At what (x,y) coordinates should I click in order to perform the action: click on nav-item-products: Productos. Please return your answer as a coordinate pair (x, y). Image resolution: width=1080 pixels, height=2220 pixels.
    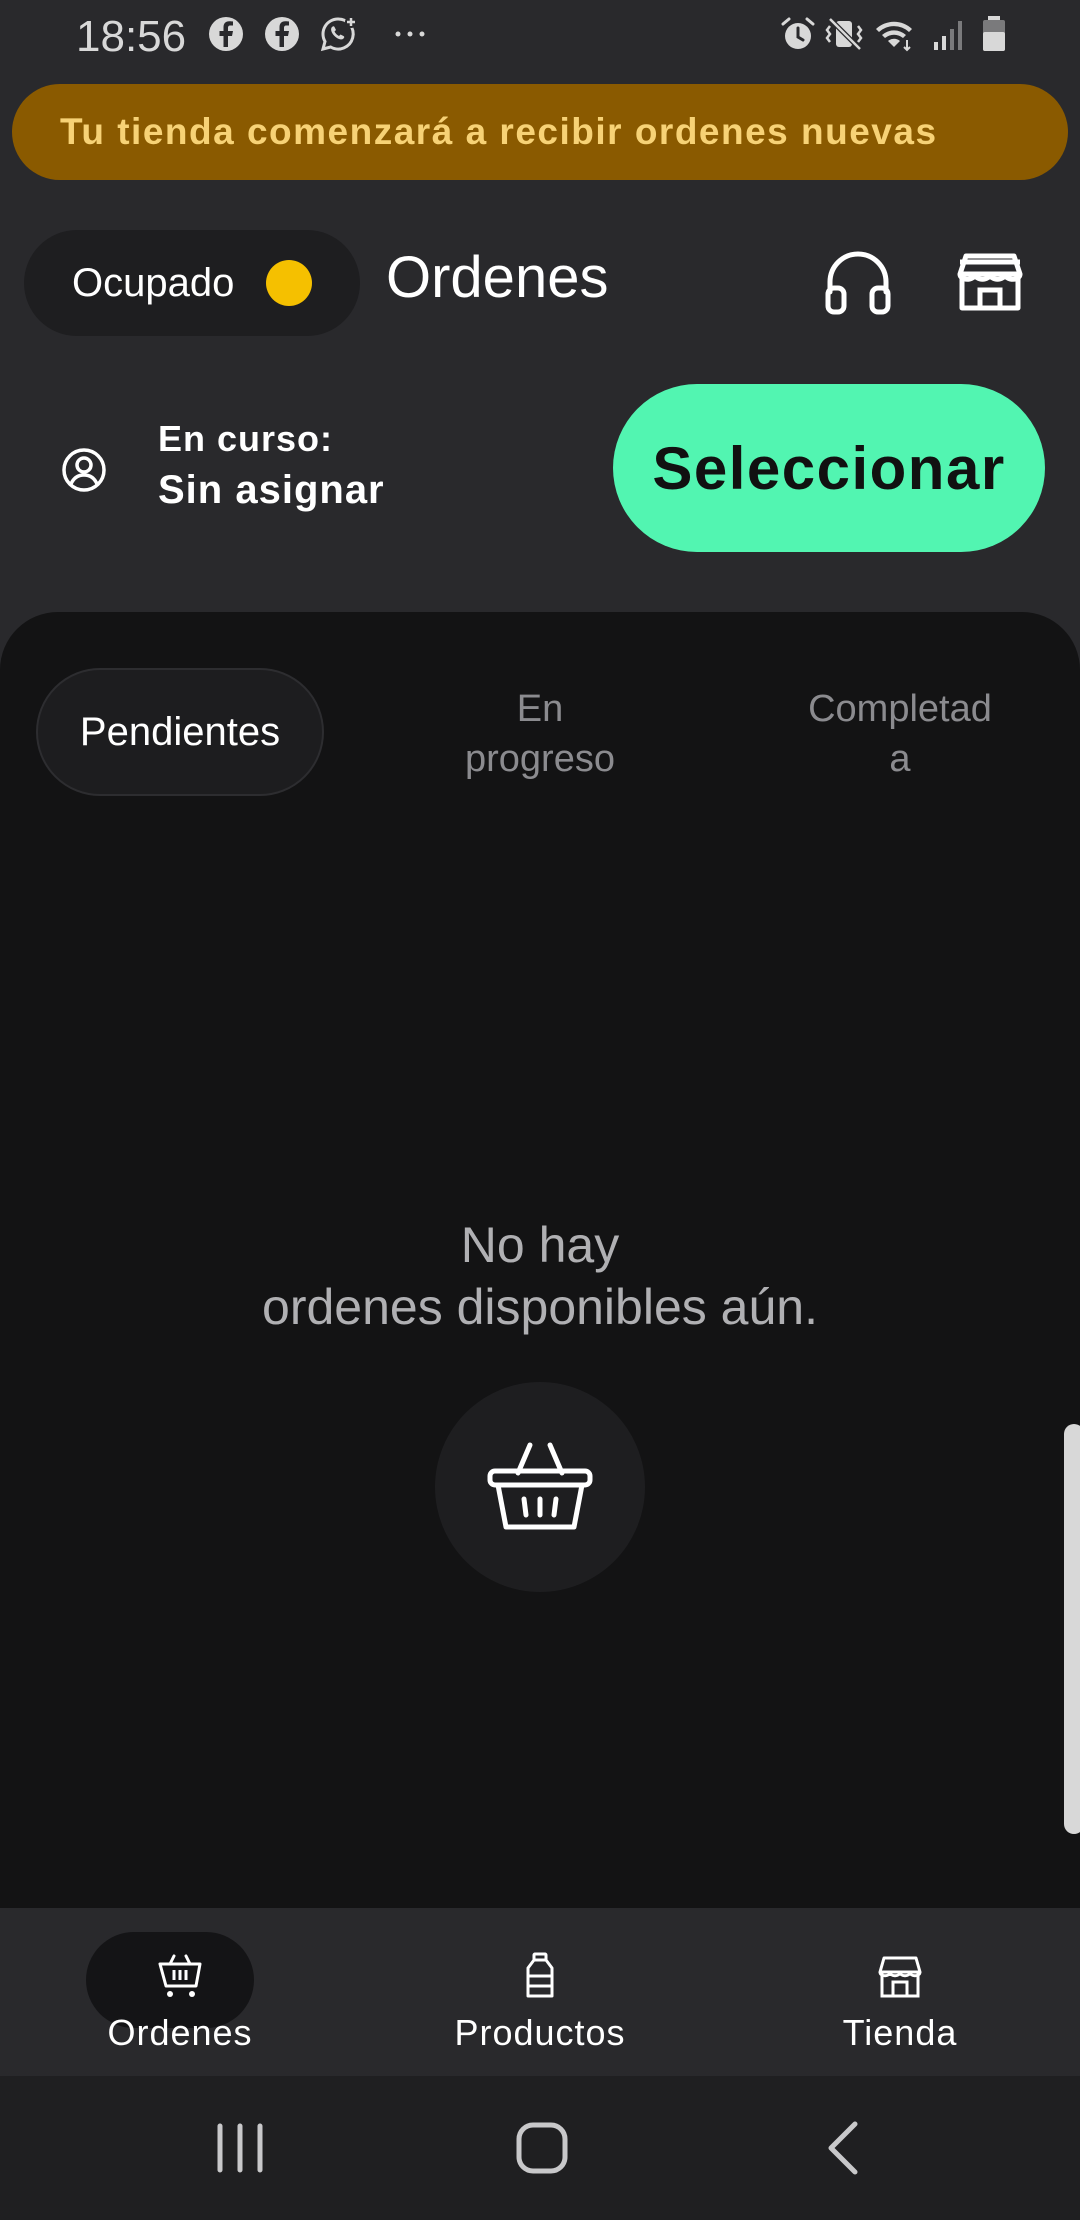
    Looking at the image, I should click on (540, 1992).